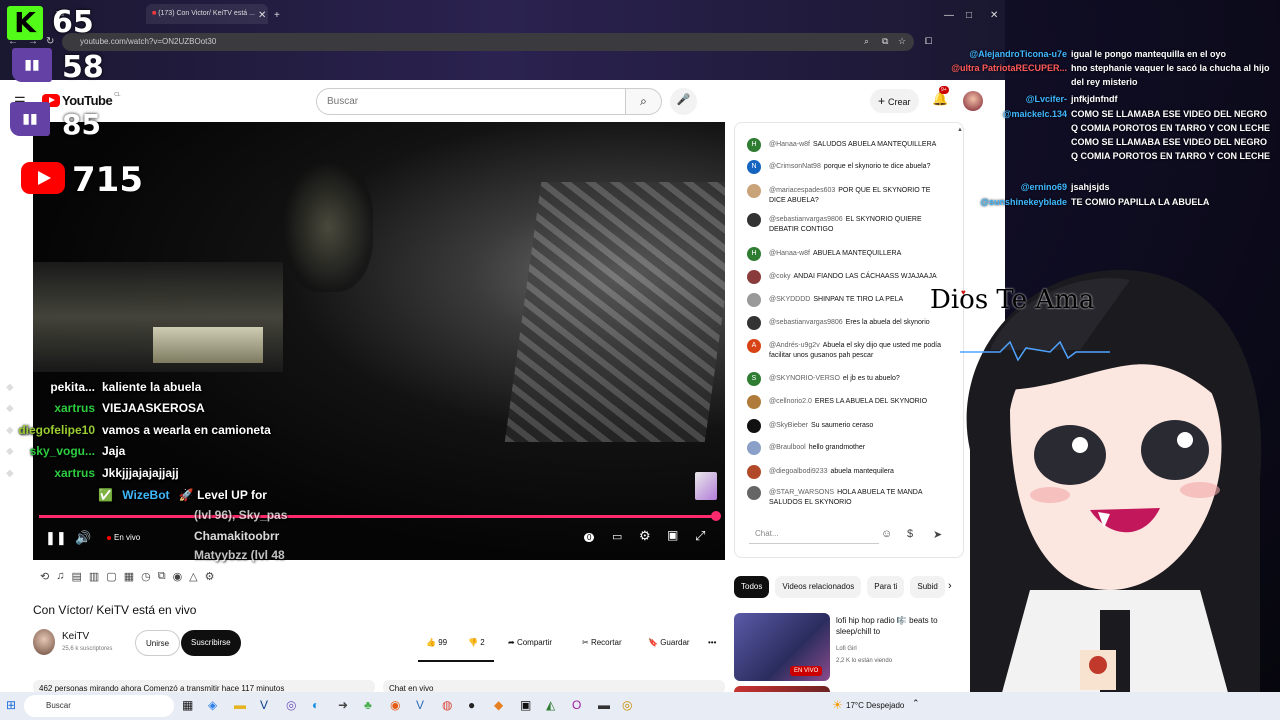  What do you see at coordinates (928, 41) in the screenshot?
I see `extensions-icon: ⧠` at bounding box center [928, 41].